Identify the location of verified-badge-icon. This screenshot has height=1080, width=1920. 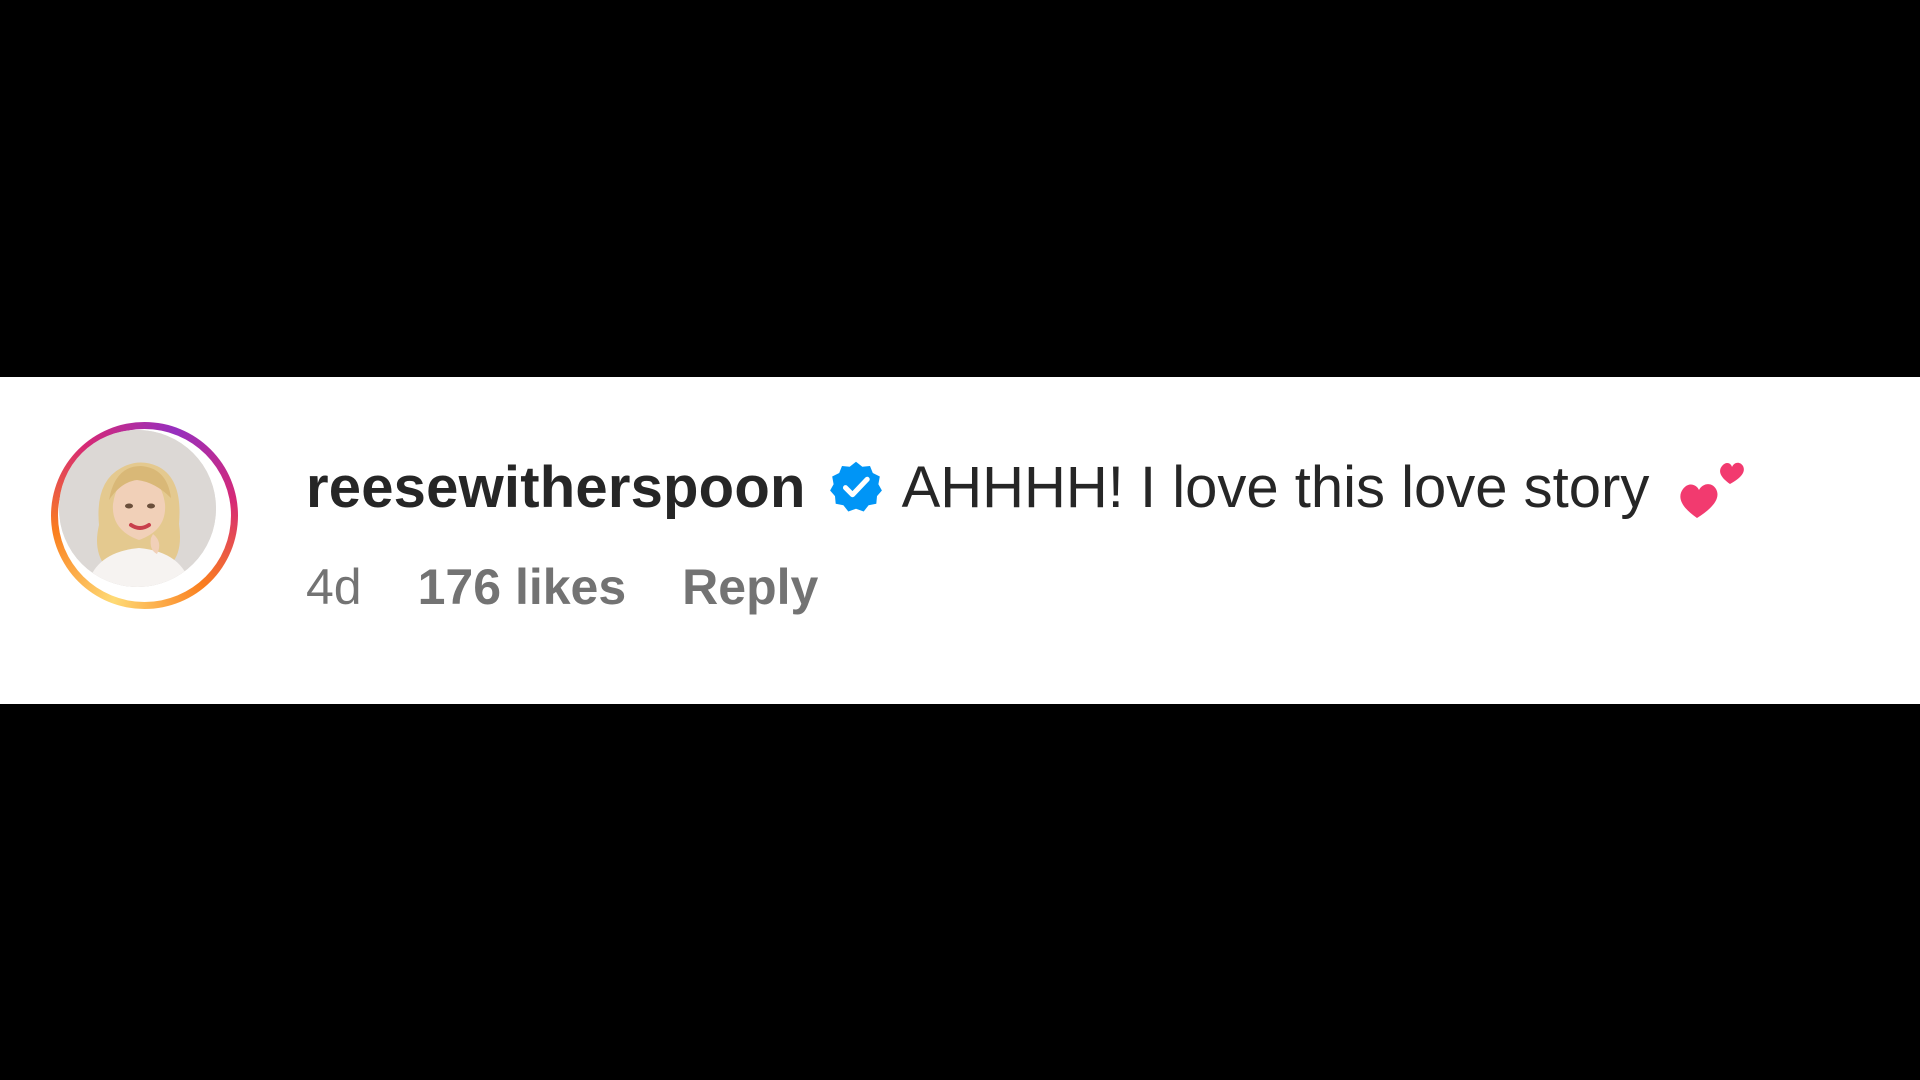
(856, 487).